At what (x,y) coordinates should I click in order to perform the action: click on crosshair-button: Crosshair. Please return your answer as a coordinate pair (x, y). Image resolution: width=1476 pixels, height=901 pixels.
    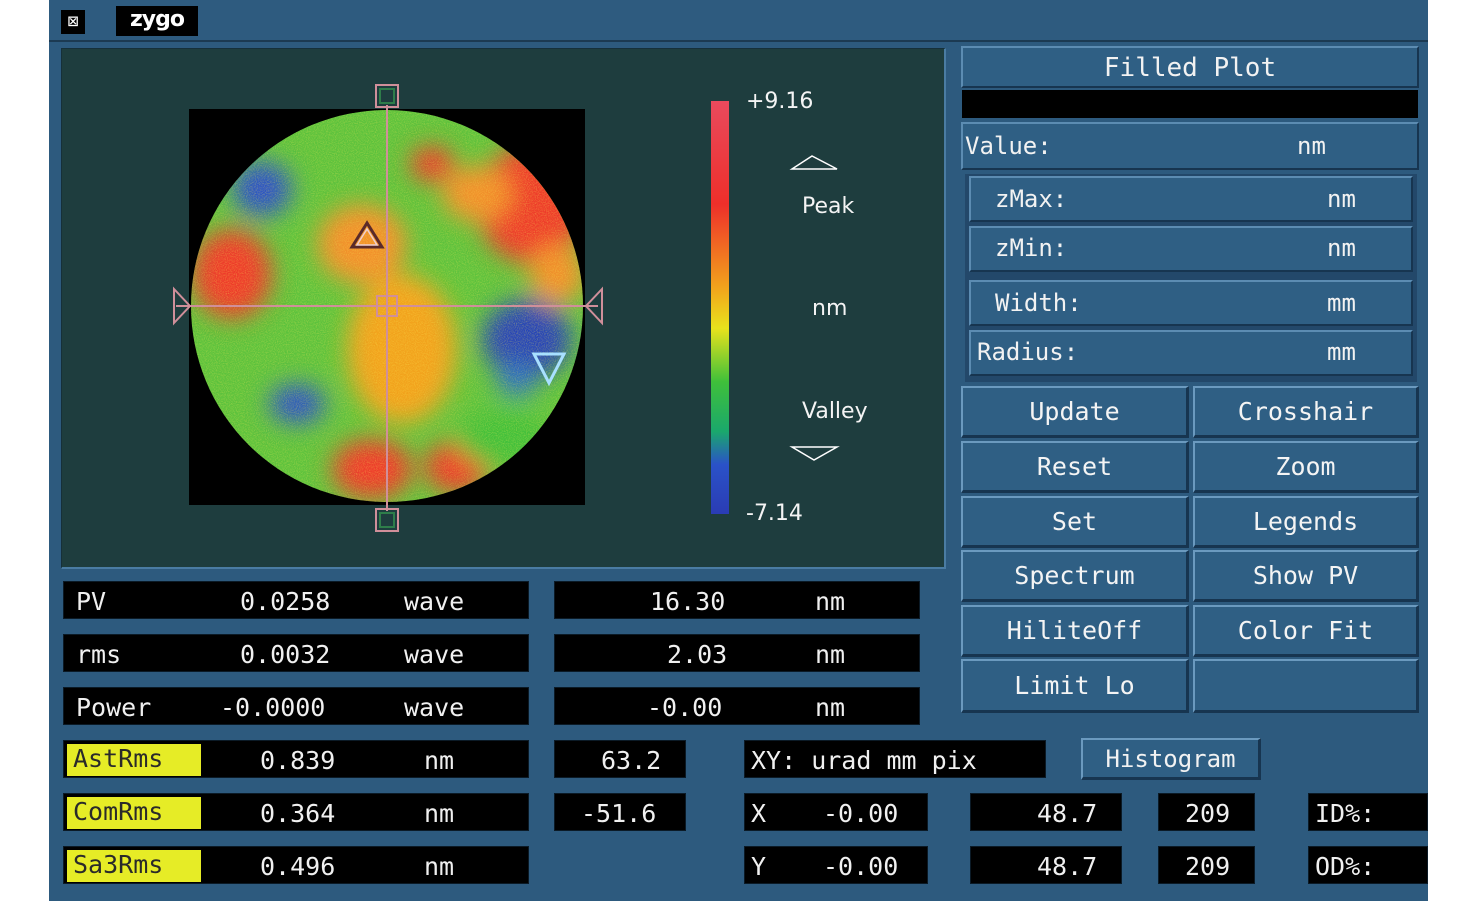
    Looking at the image, I should click on (1306, 412).